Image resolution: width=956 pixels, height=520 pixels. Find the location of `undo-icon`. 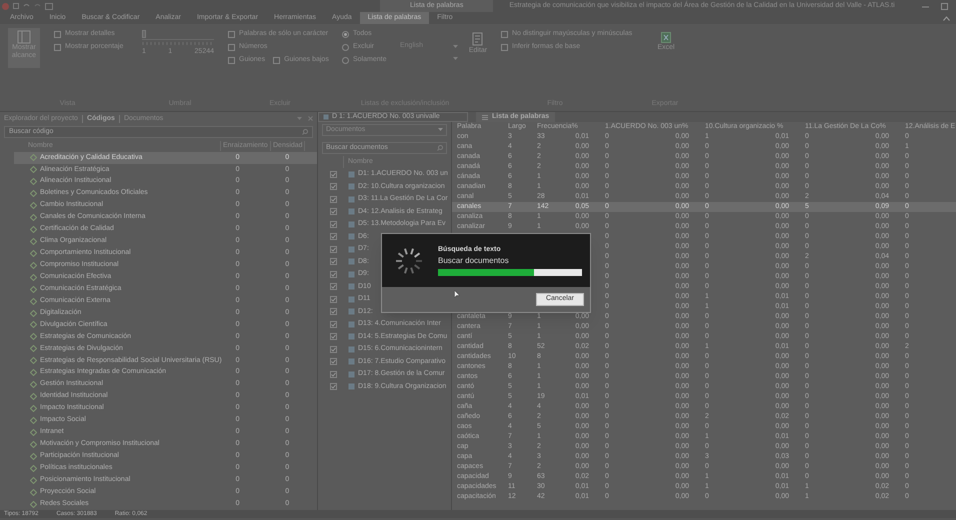

undo-icon is located at coordinates (26, 6).